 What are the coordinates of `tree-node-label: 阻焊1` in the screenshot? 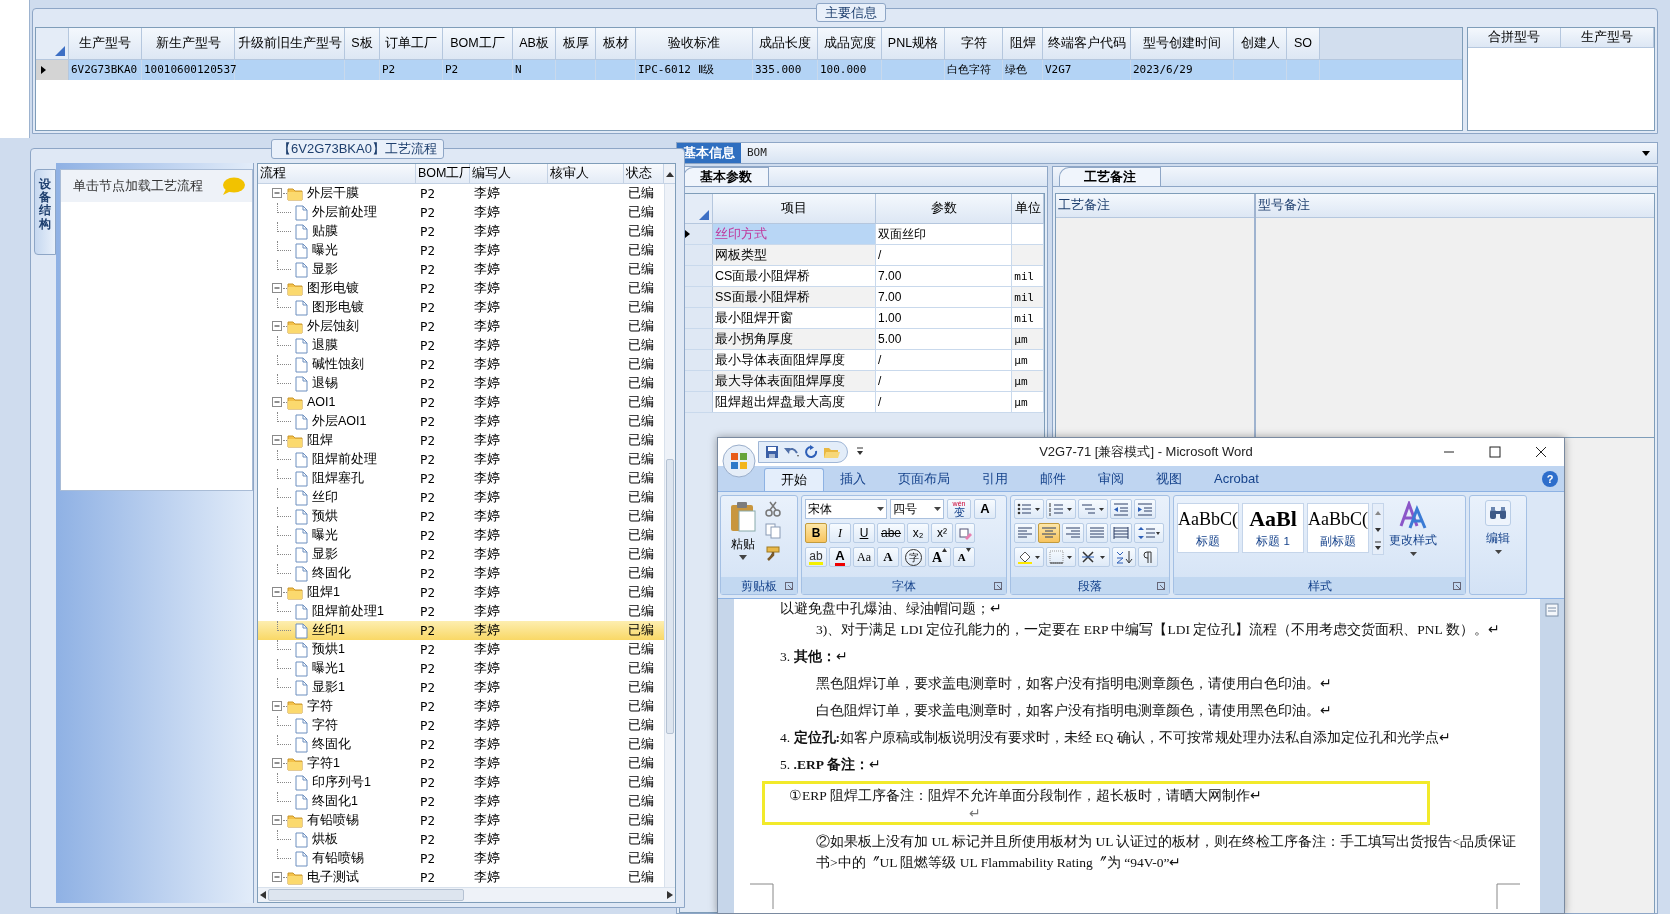 It's located at (323, 592).